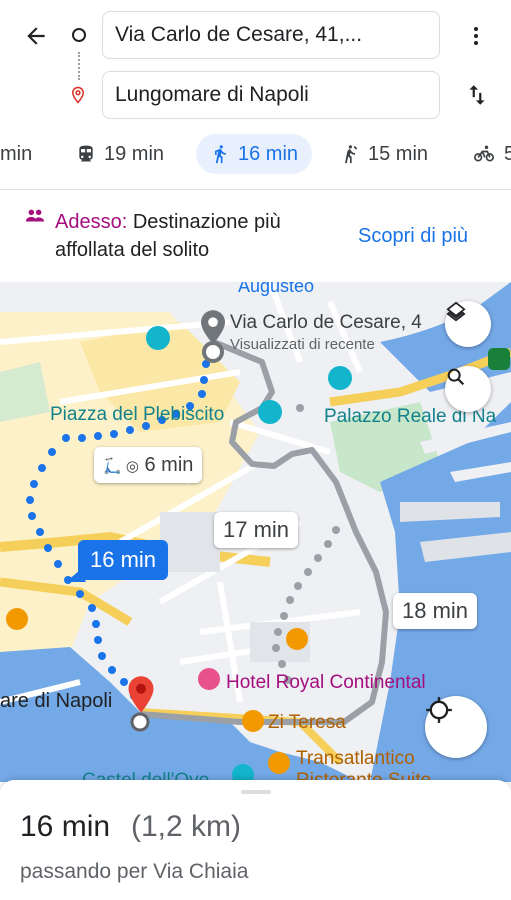 This screenshot has height=900, width=511. I want to click on scooter-icon: 🛴 ◎, so click(121, 466).